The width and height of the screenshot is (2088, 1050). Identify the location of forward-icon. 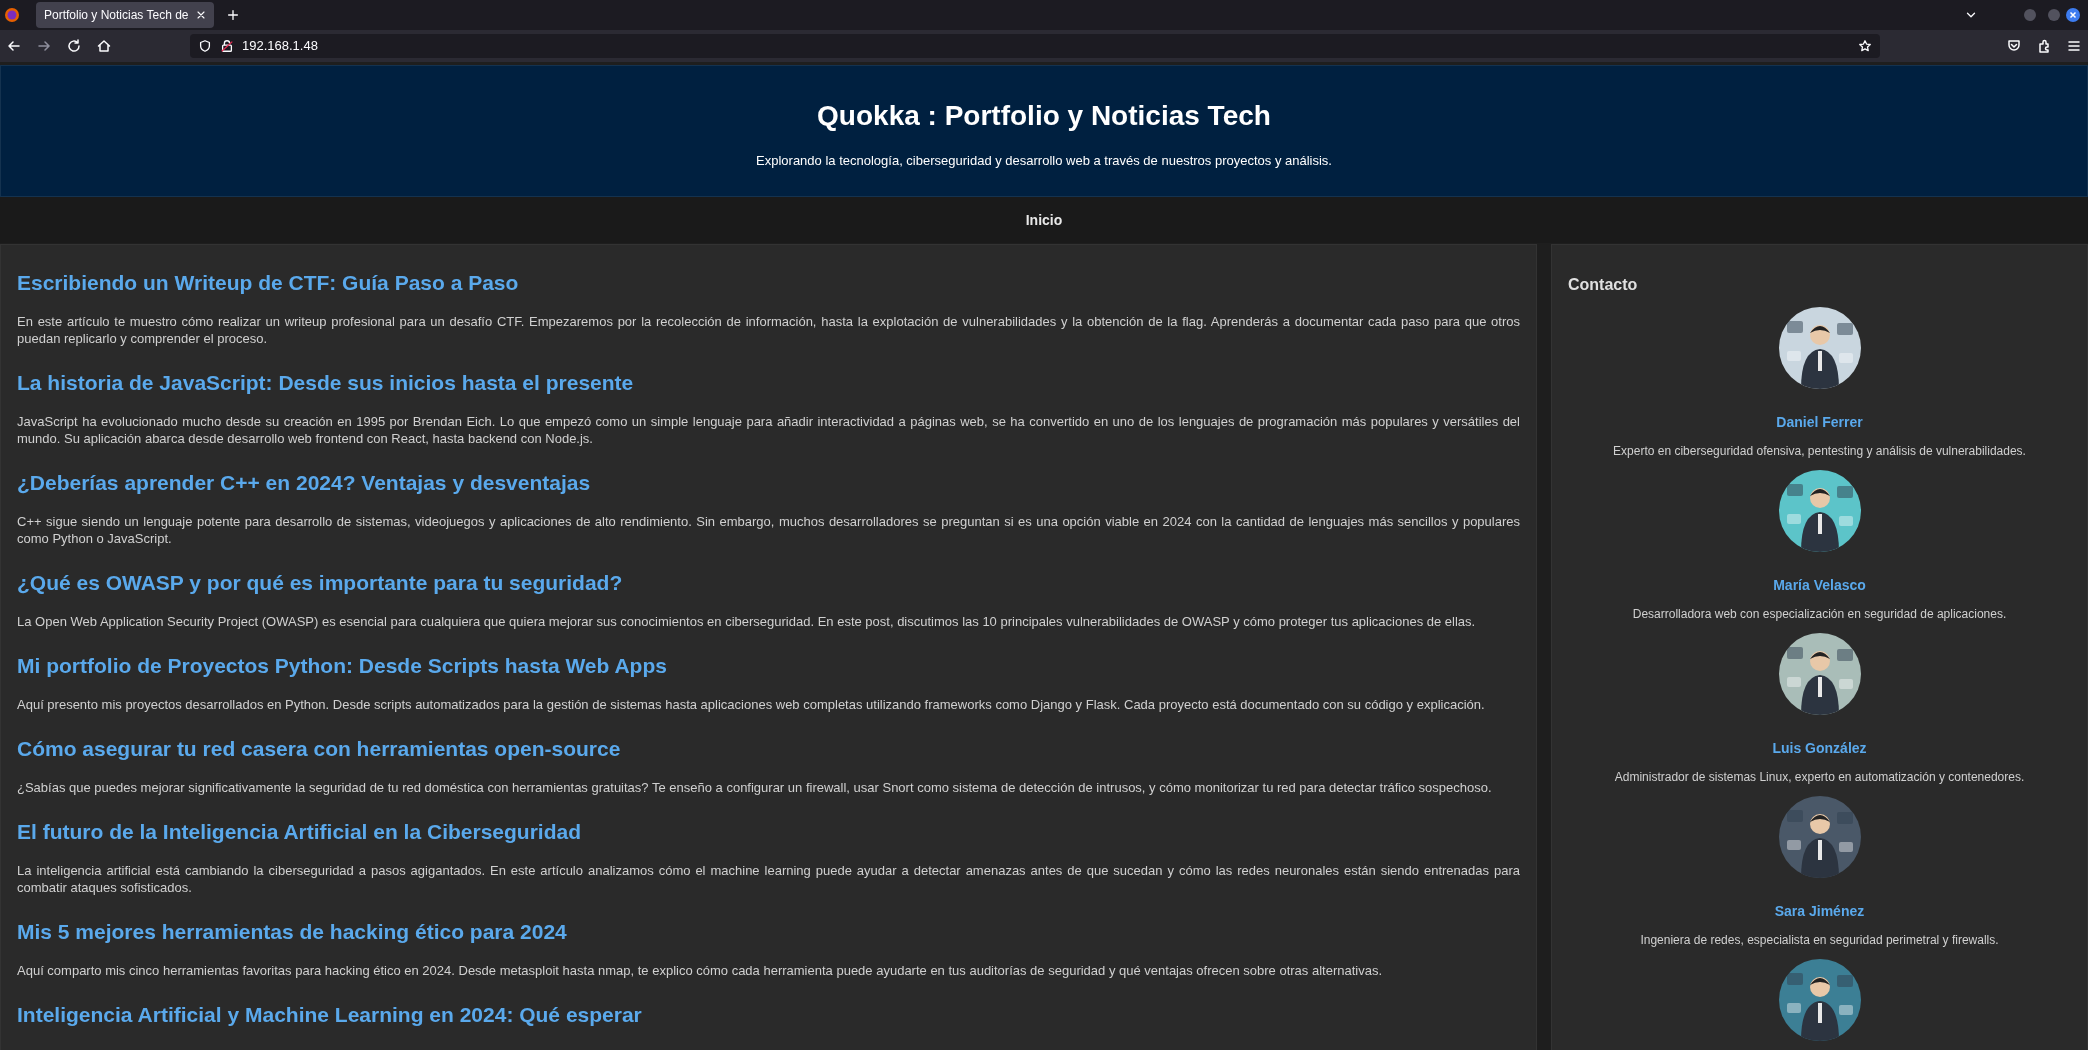
(44, 46).